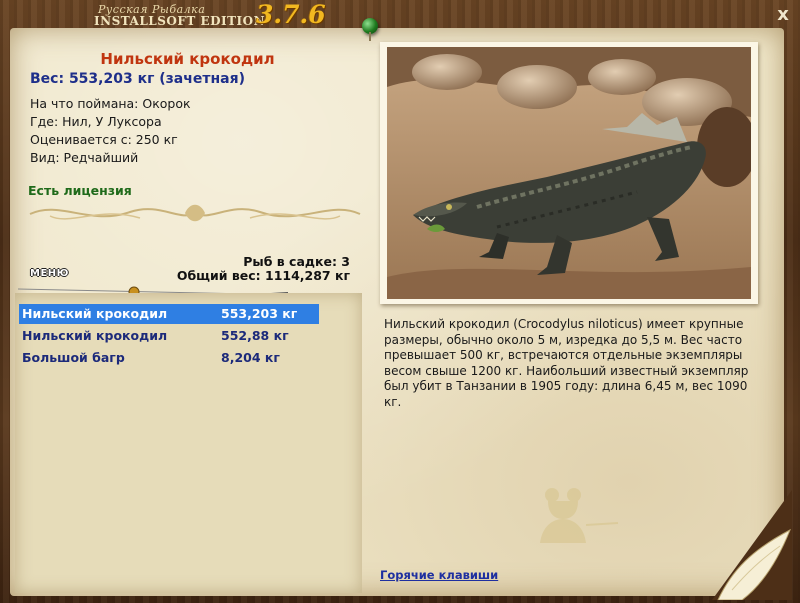  What do you see at coordinates (291, 14) in the screenshot?
I see `title-version: 3.7.6` at bounding box center [291, 14].